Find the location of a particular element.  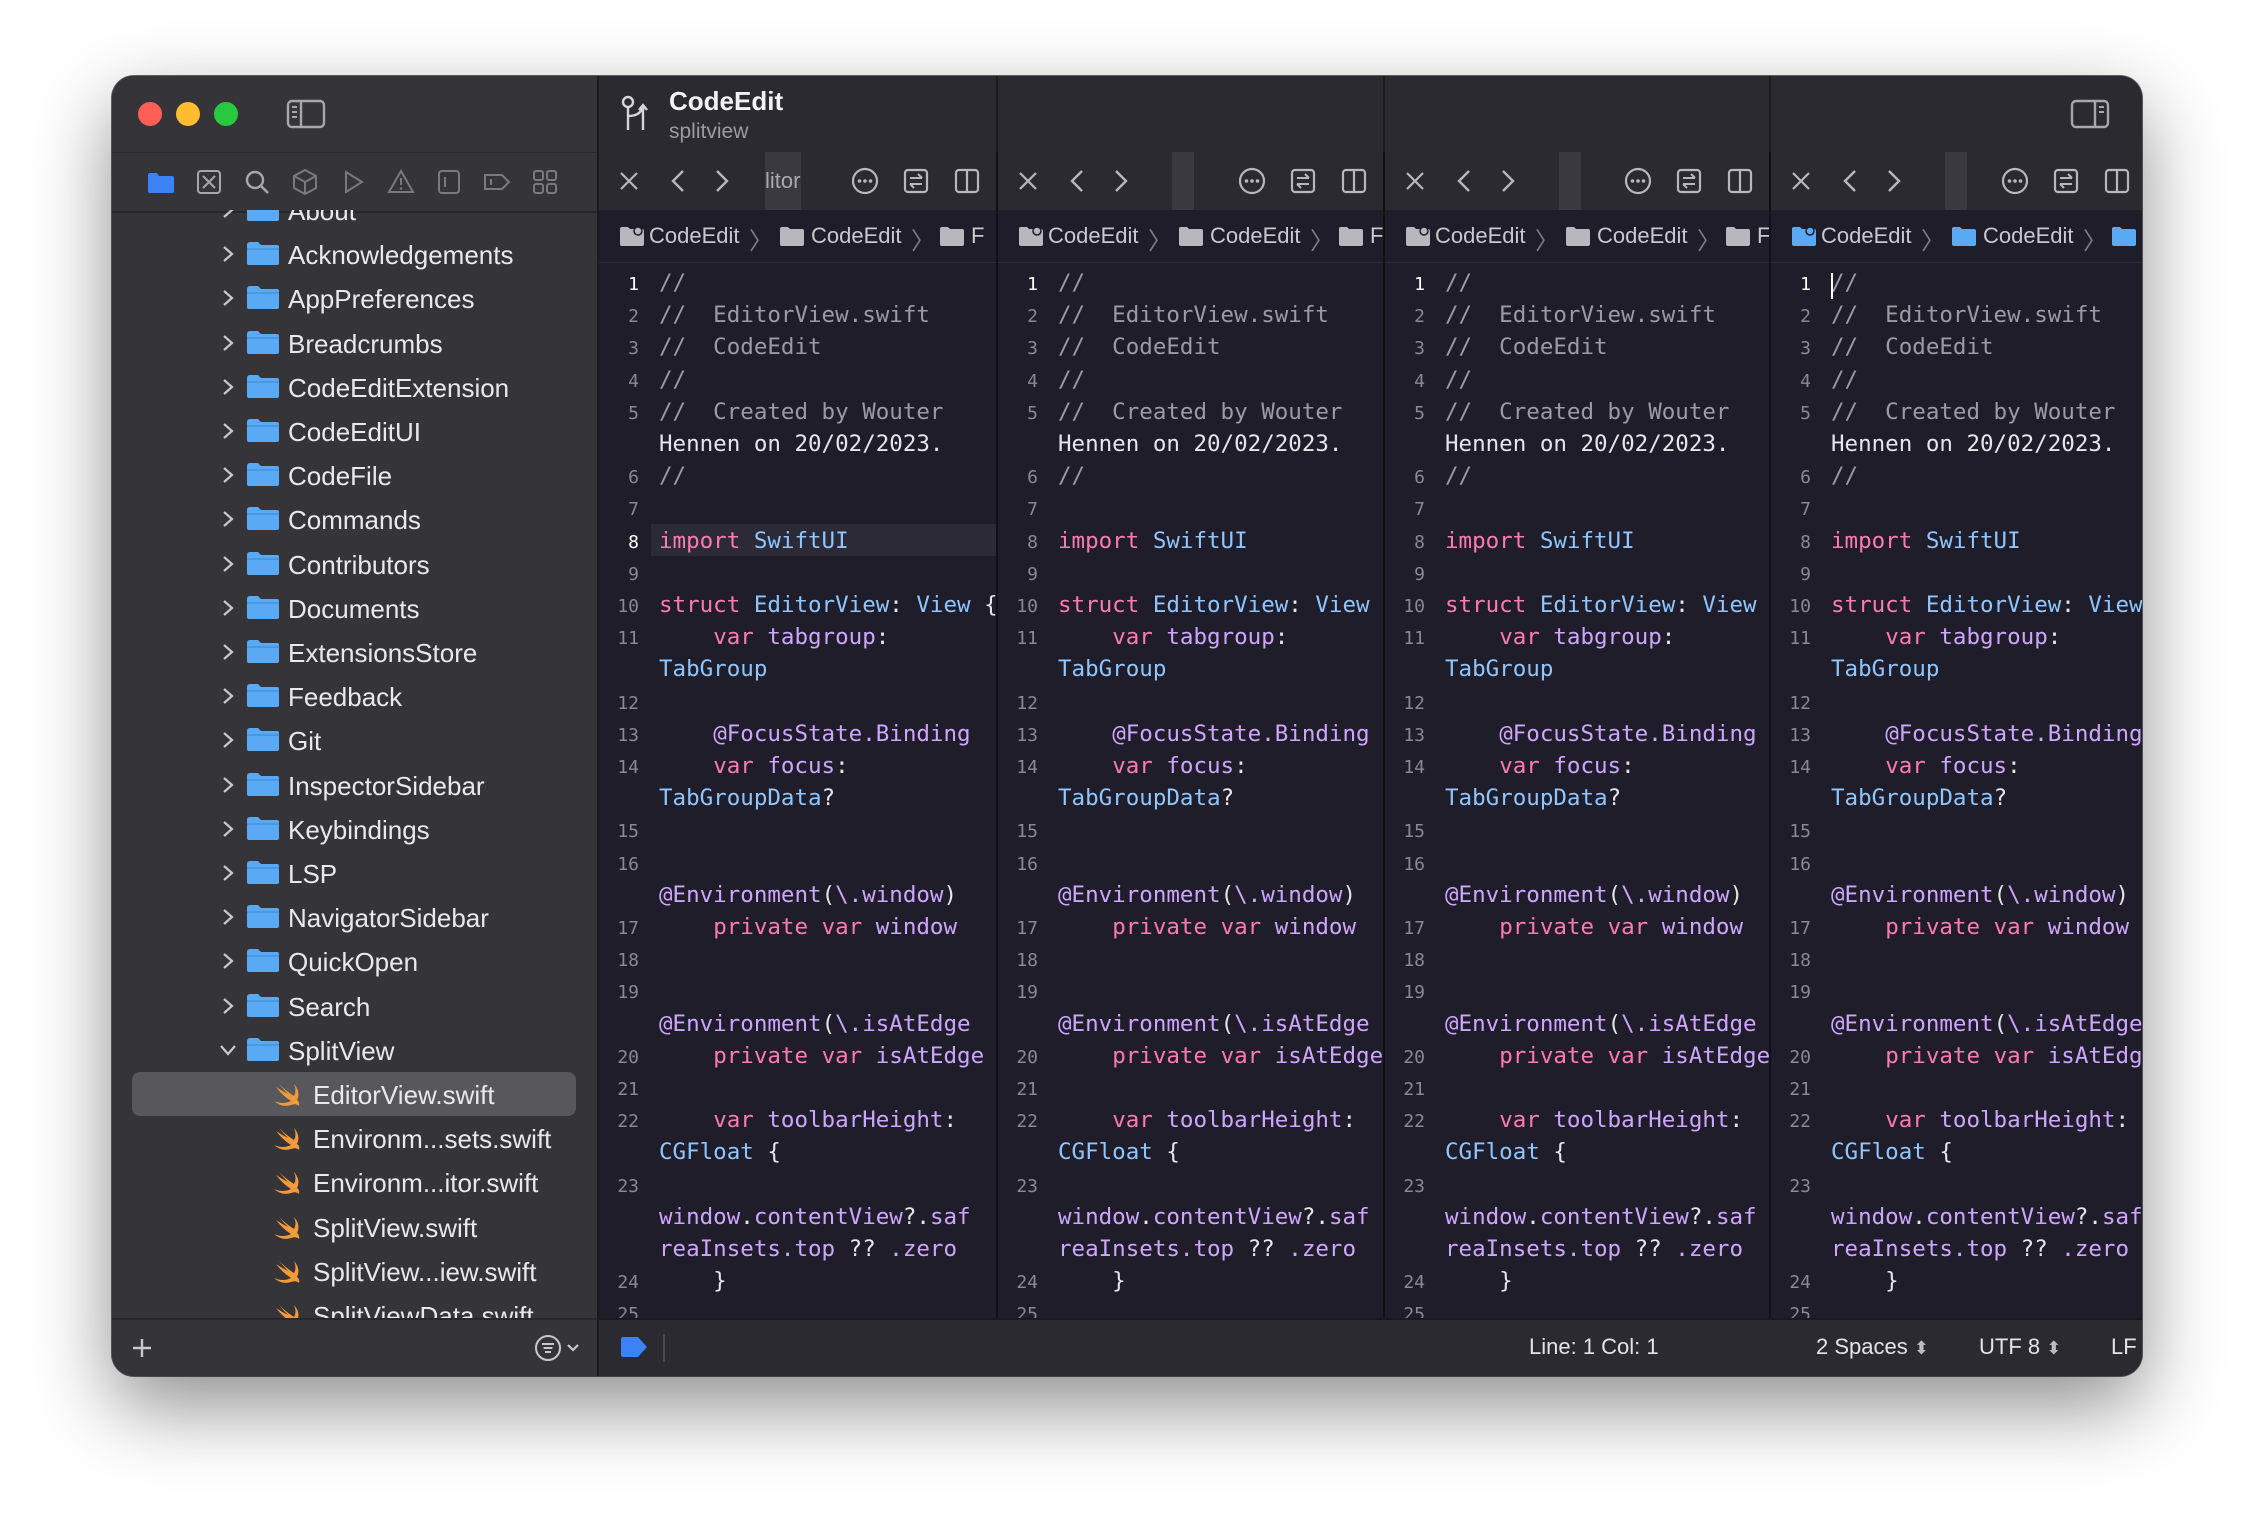

inspector-toggle-icon is located at coordinates (2090, 114).